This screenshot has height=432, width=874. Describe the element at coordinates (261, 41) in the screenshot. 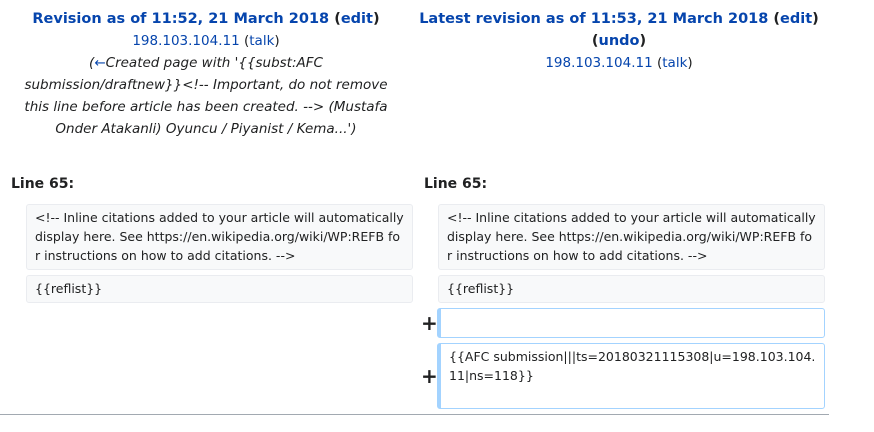

I see `old-revision-talk-link: talk` at that location.